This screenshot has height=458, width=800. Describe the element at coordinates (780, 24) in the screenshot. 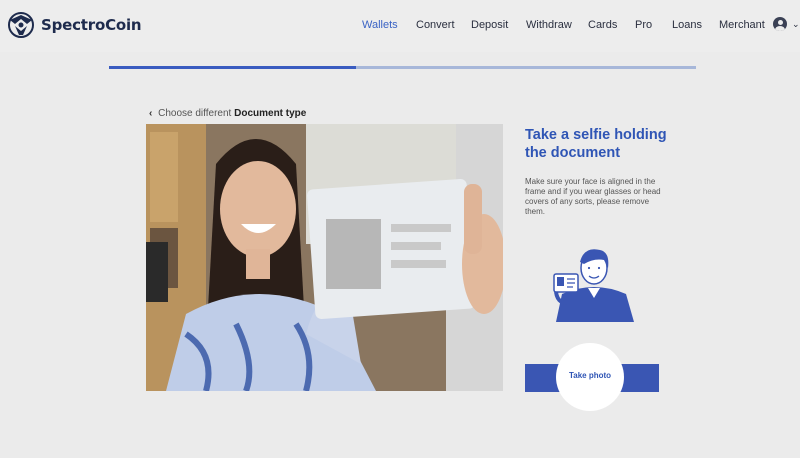

I see `user-avatar-icon` at that location.